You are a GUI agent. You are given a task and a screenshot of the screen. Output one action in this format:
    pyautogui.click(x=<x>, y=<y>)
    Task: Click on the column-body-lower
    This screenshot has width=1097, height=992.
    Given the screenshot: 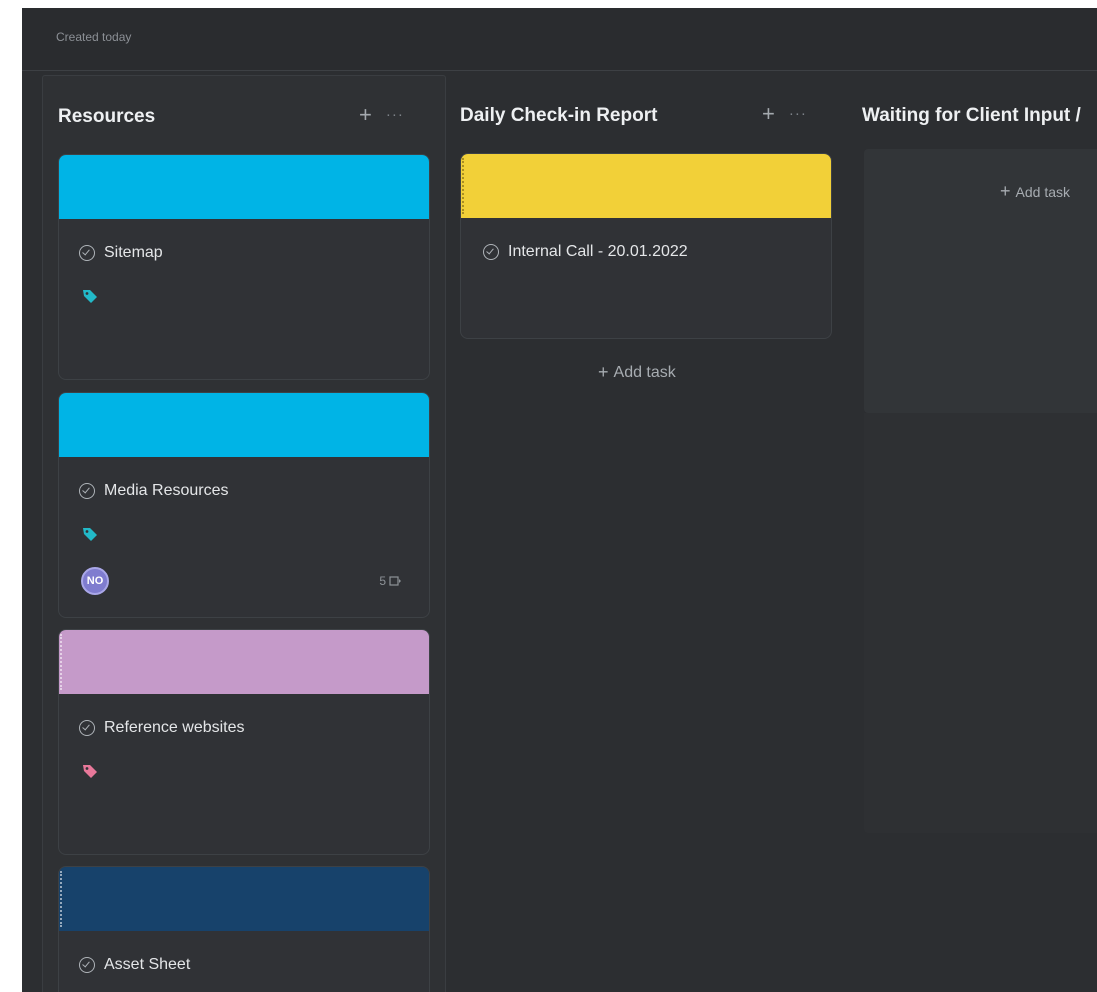 What is the action you would take?
    pyautogui.click(x=980, y=623)
    